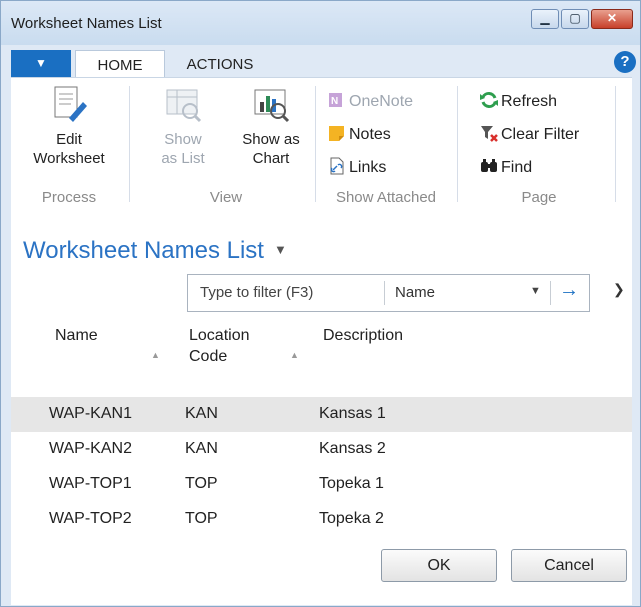 This screenshot has width=641, height=607. I want to click on clear-filter-button: Clear Filter, so click(529, 135).